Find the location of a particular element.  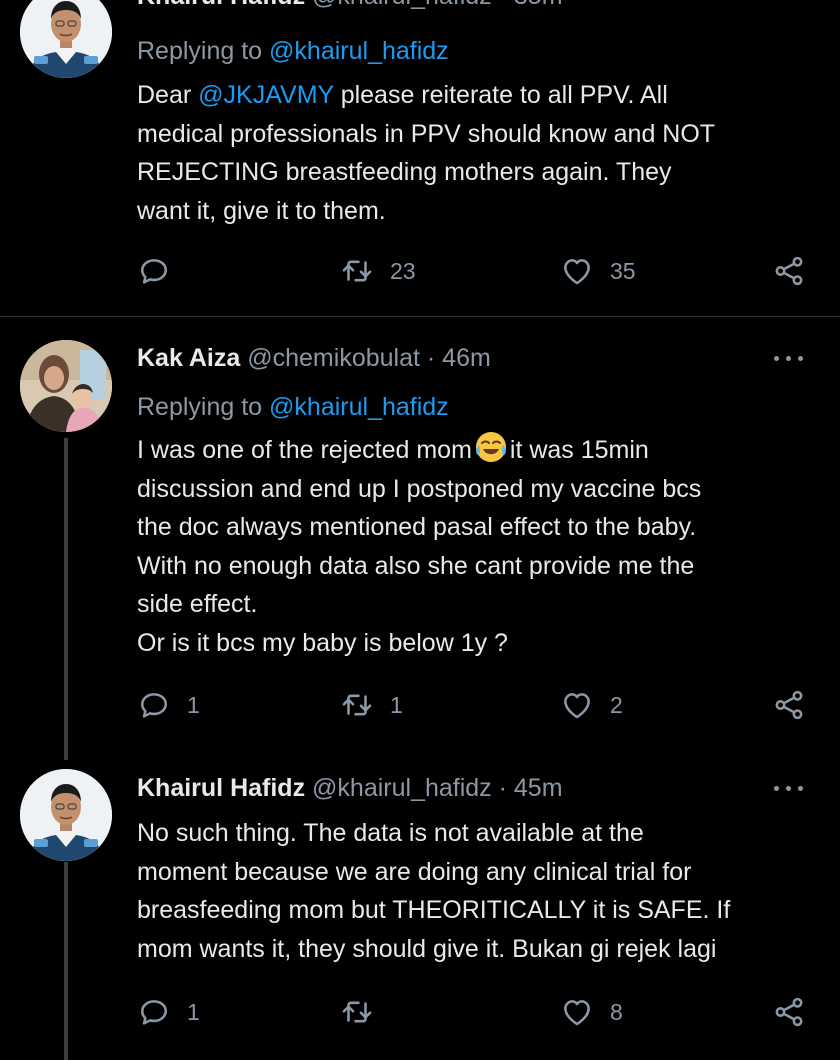

timestamp: 35m is located at coordinates (538, 5).